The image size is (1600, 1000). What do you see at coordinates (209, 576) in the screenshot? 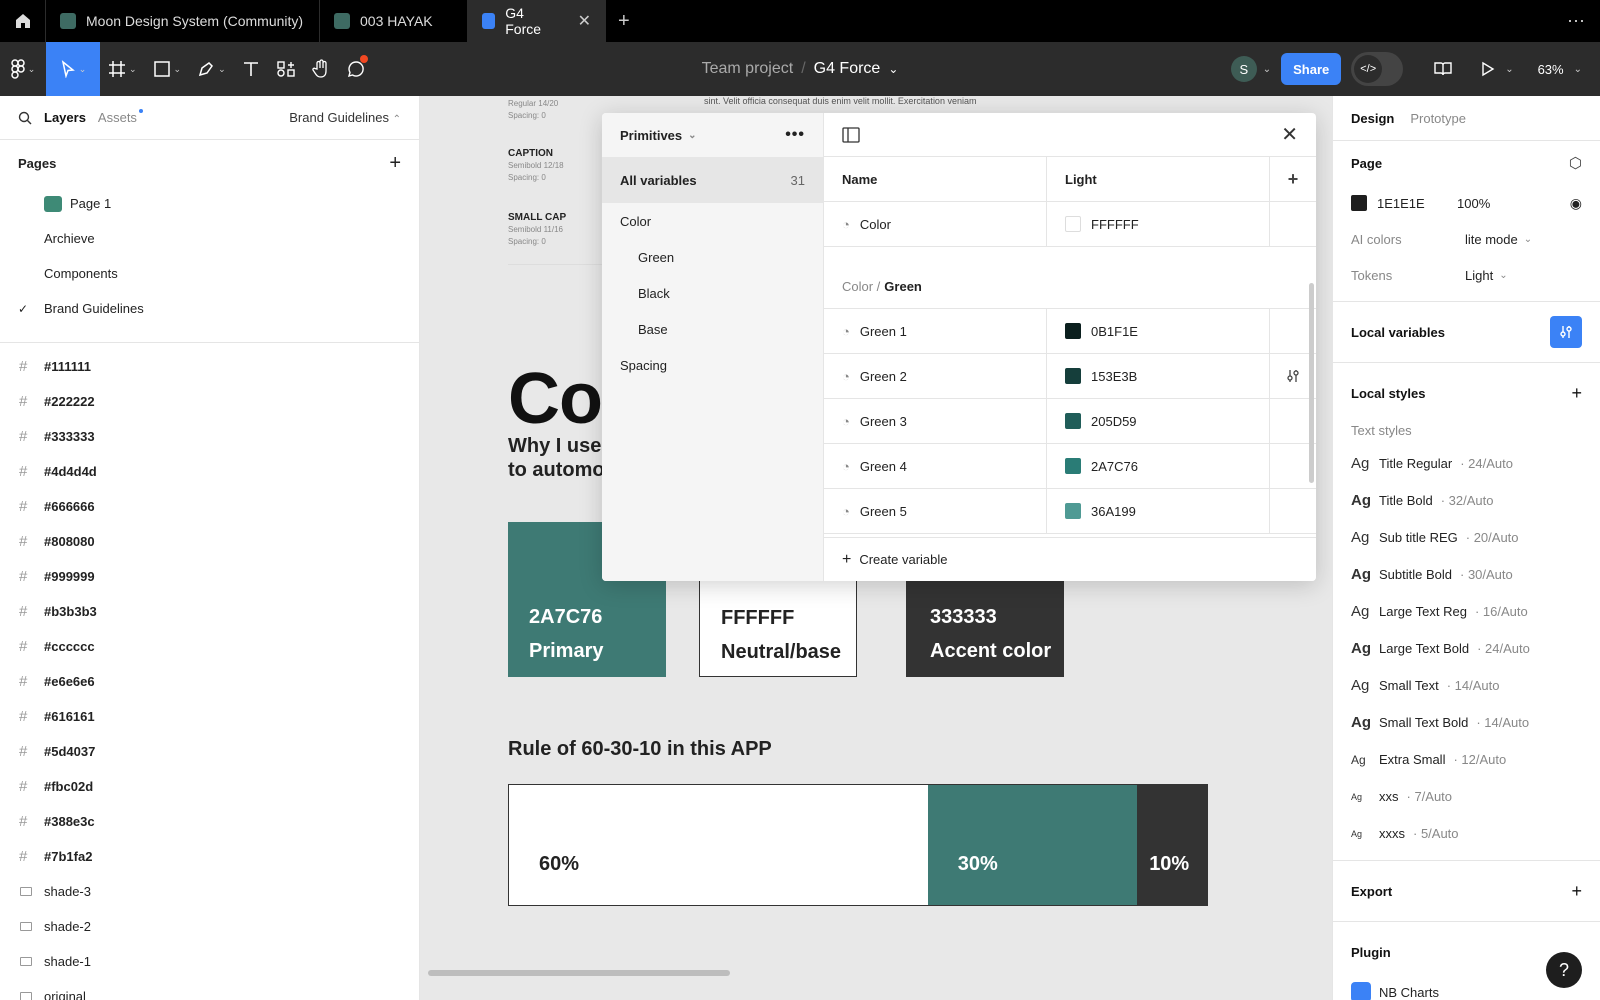
I see `layer-item: # #999999` at bounding box center [209, 576].